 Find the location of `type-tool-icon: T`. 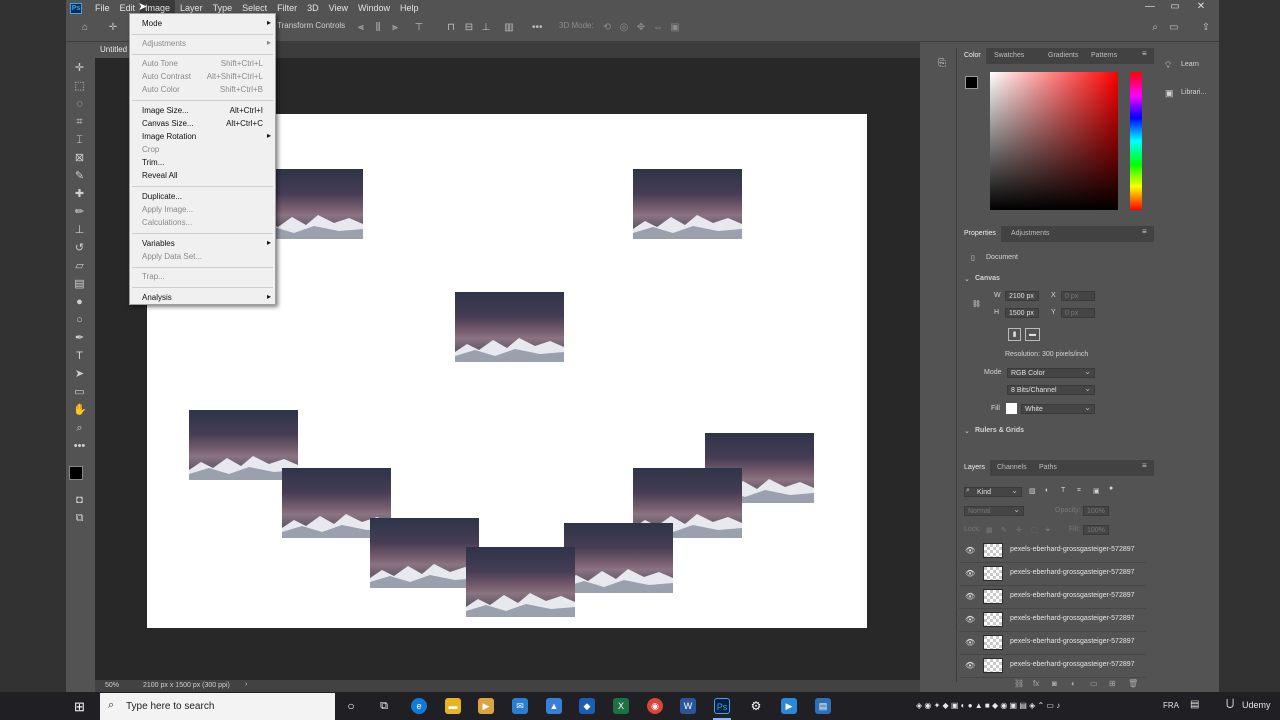

type-tool-icon: T is located at coordinates (79, 356).